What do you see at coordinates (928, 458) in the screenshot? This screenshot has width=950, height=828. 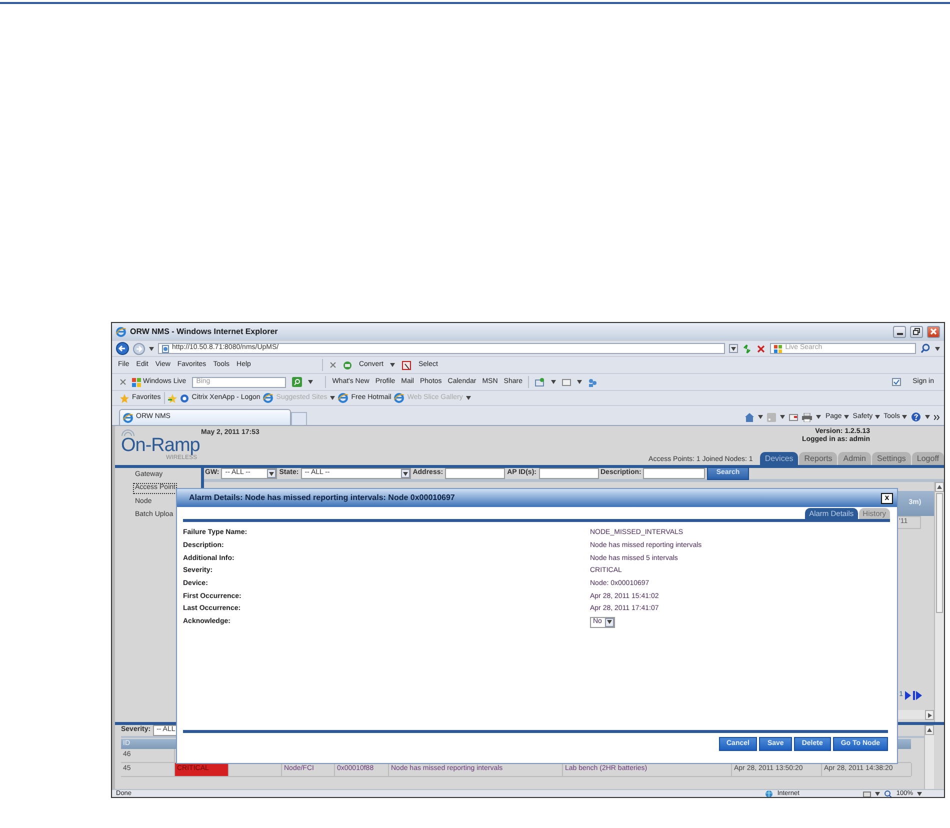 I see `nav-tab: Logoff` at bounding box center [928, 458].